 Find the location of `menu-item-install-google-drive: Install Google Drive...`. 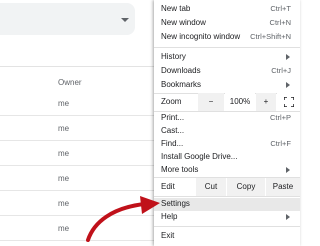

menu-item-install-google-drive: Install Google Drive... is located at coordinates (227, 157).